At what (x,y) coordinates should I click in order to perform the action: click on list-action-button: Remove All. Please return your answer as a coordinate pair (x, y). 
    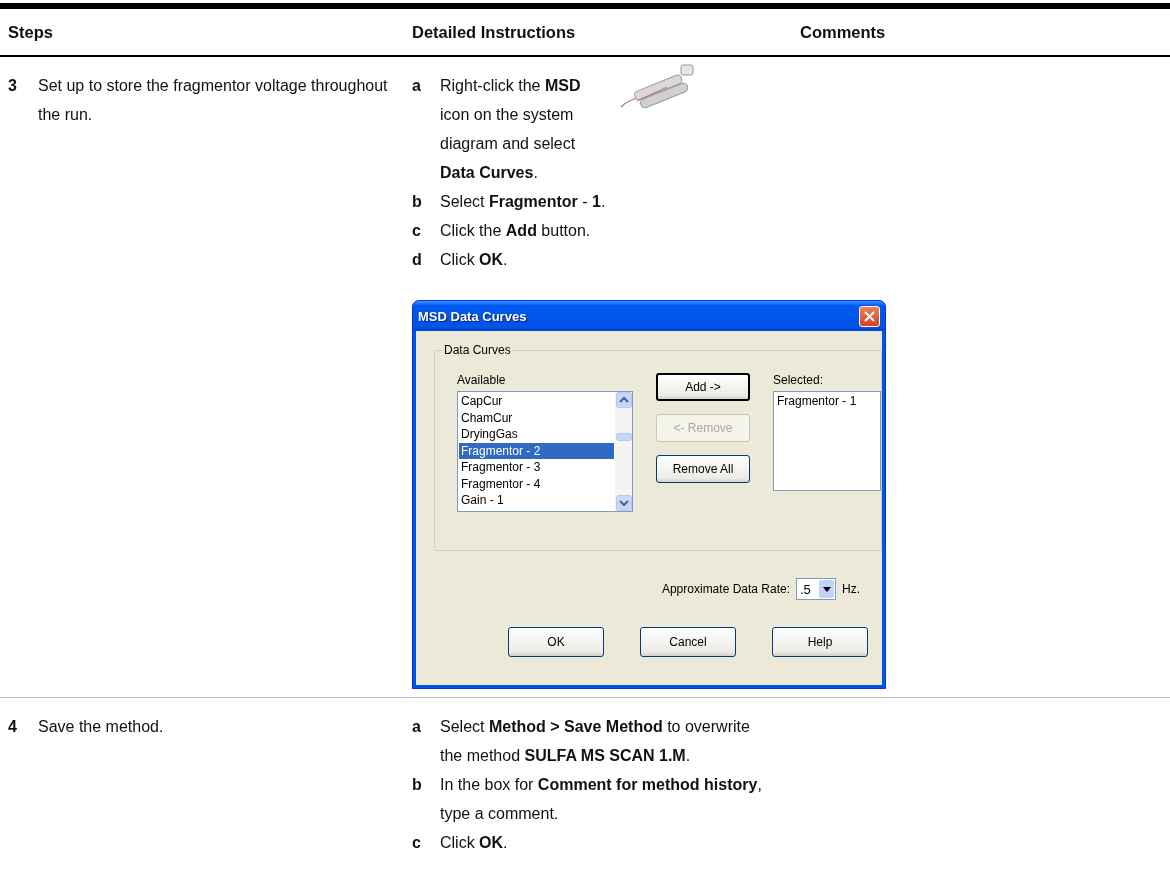
    Looking at the image, I should click on (703, 469).